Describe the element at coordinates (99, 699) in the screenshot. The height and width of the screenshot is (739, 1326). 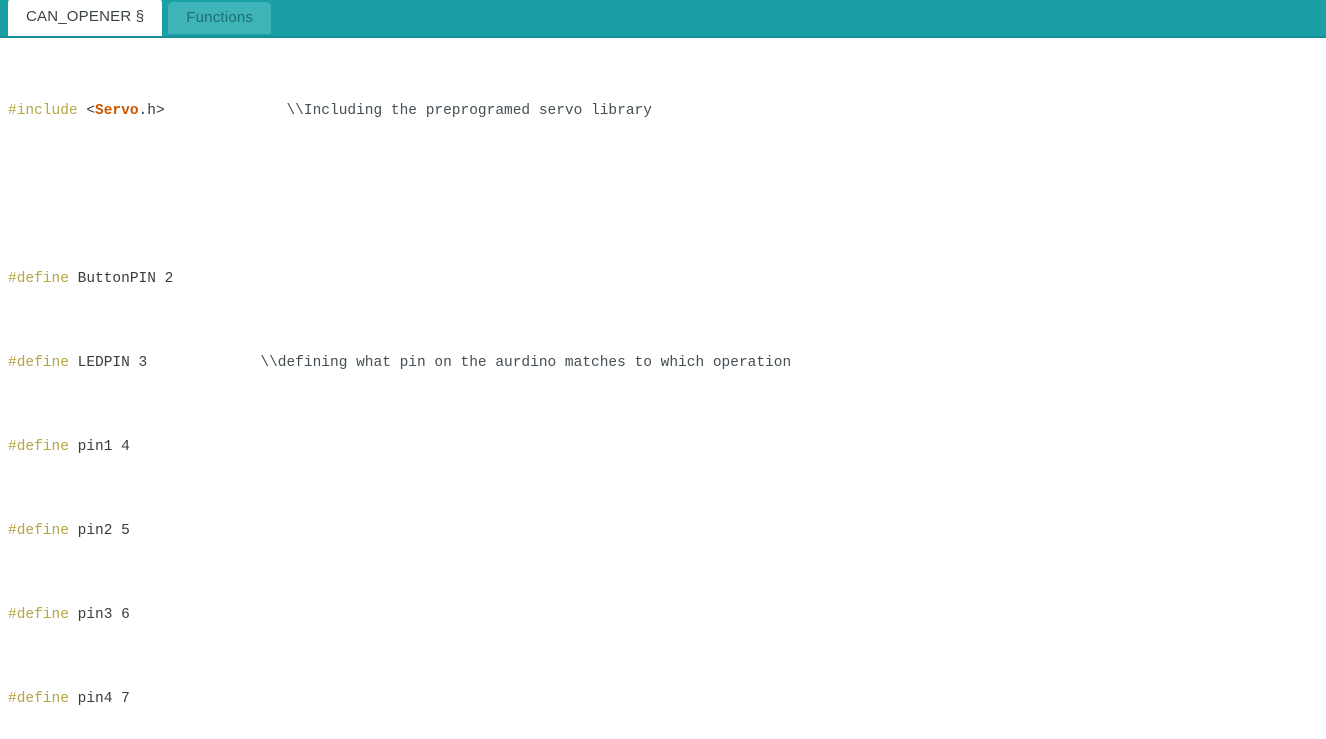
I see `define-body: pin4 7` at that location.